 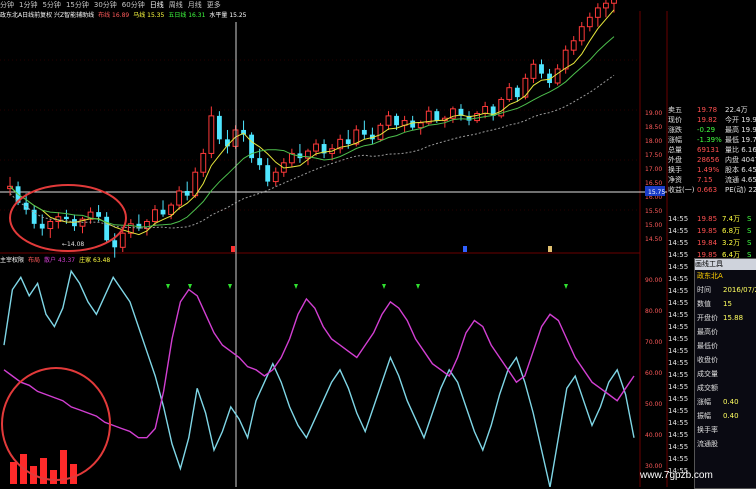 I want to click on osc-axis-label: 50.00, so click(x=653, y=404).